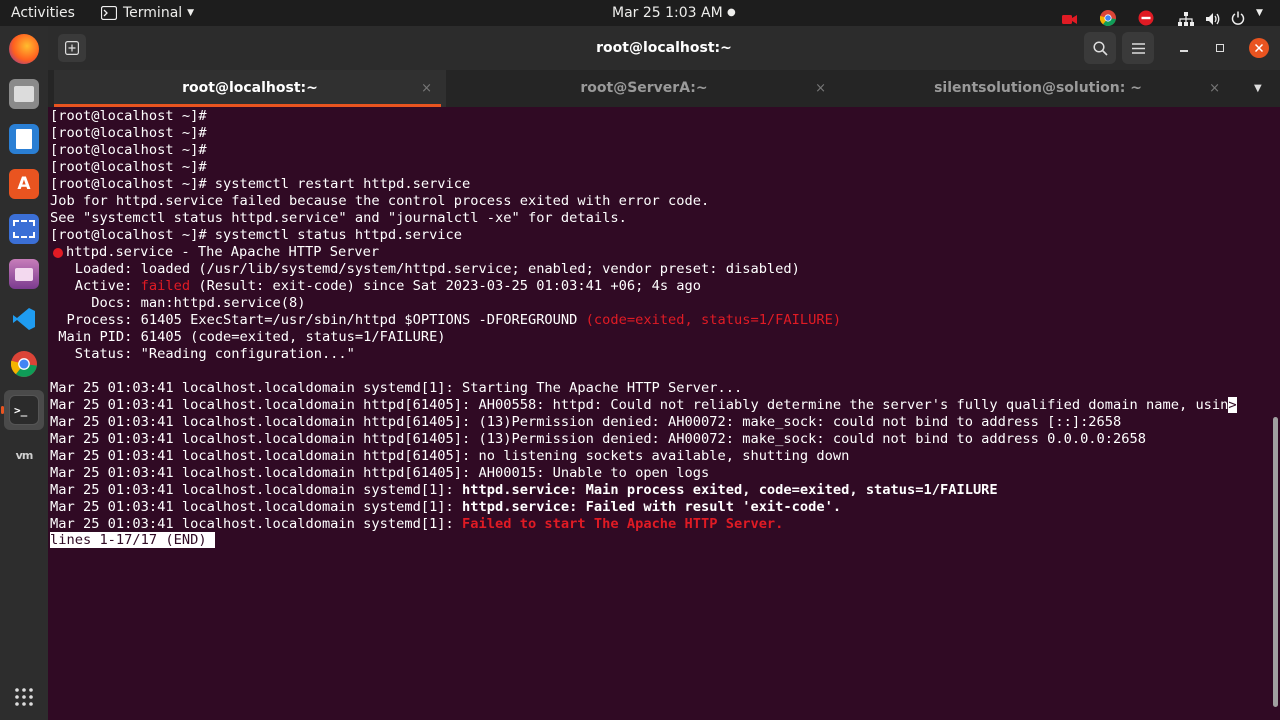 Image resolution: width=1280 pixels, height=720 pixels. I want to click on software-icon: A, so click(24, 184).